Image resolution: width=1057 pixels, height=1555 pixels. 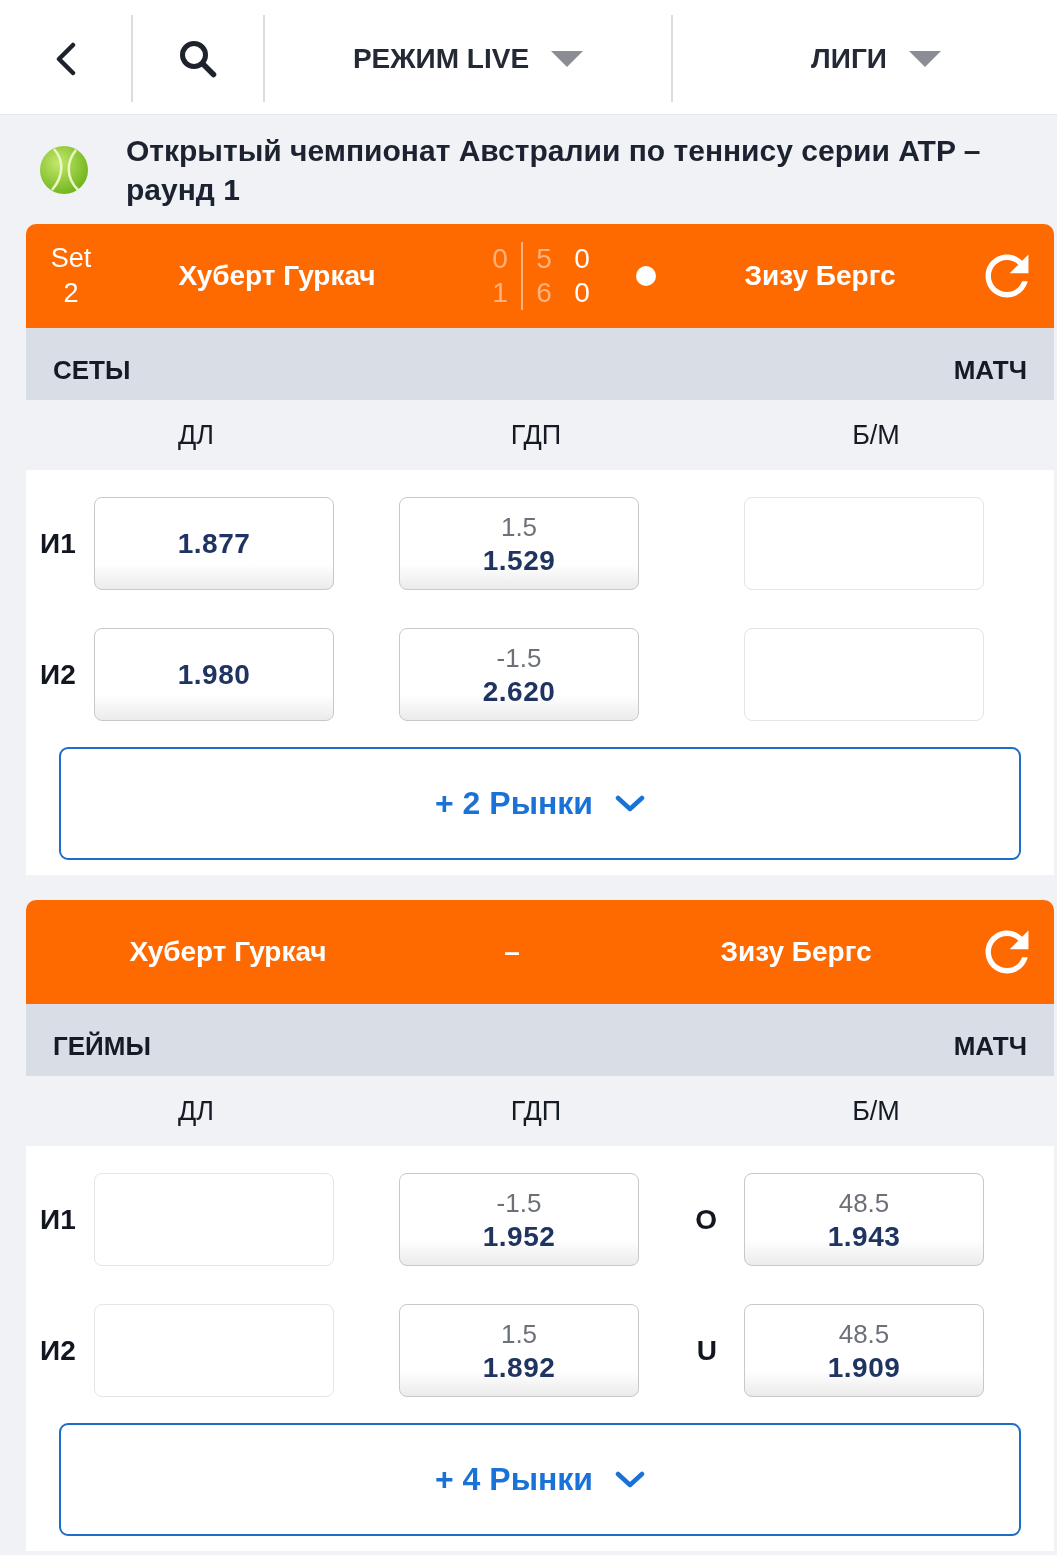 I want to click on mode-dropdown: РЕЖИМ LIVE, so click(x=468, y=58).